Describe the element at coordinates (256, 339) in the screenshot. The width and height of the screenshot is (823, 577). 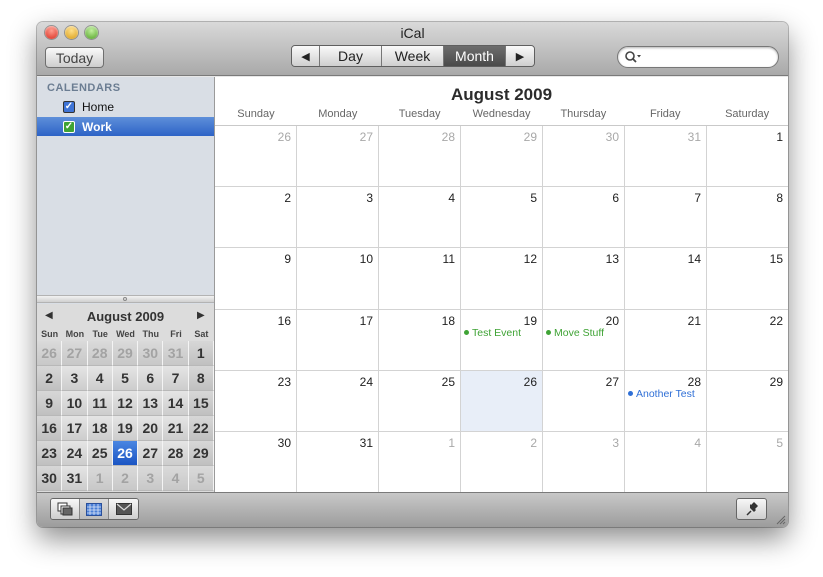
I see `day-cell: 16` at that location.